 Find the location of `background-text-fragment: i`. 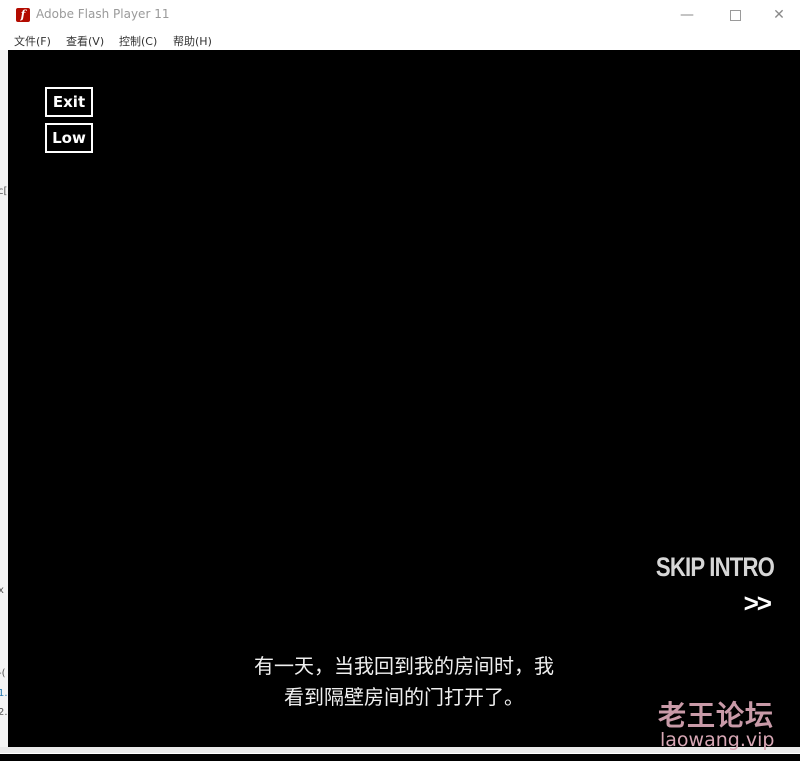

background-text-fragment: i is located at coordinates (0, 141).